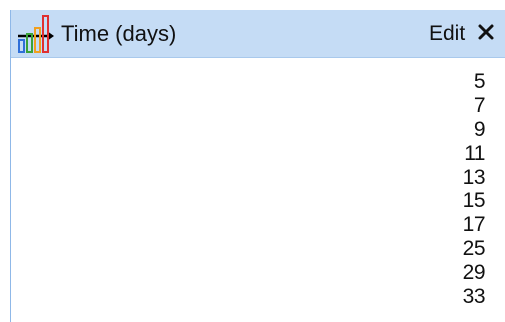 The height and width of the screenshot is (322, 505). Describe the element at coordinates (447, 34) in the screenshot. I see `edit-button: Edit` at that location.